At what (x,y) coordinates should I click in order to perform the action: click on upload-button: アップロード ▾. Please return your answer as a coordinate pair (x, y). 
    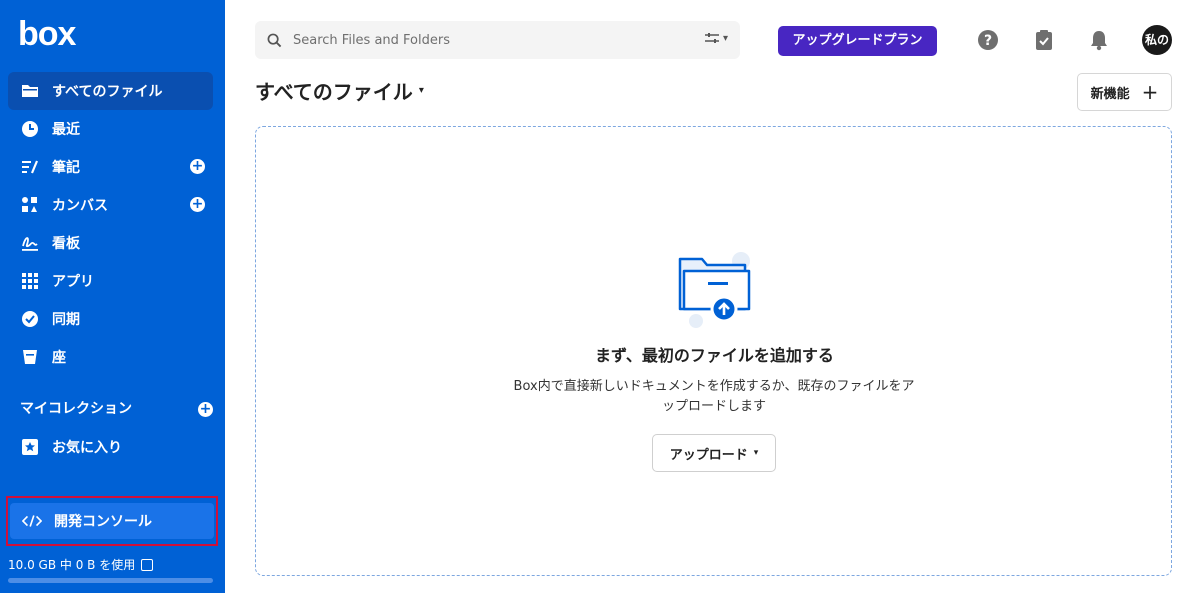
    Looking at the image, I should click on (714, 453).